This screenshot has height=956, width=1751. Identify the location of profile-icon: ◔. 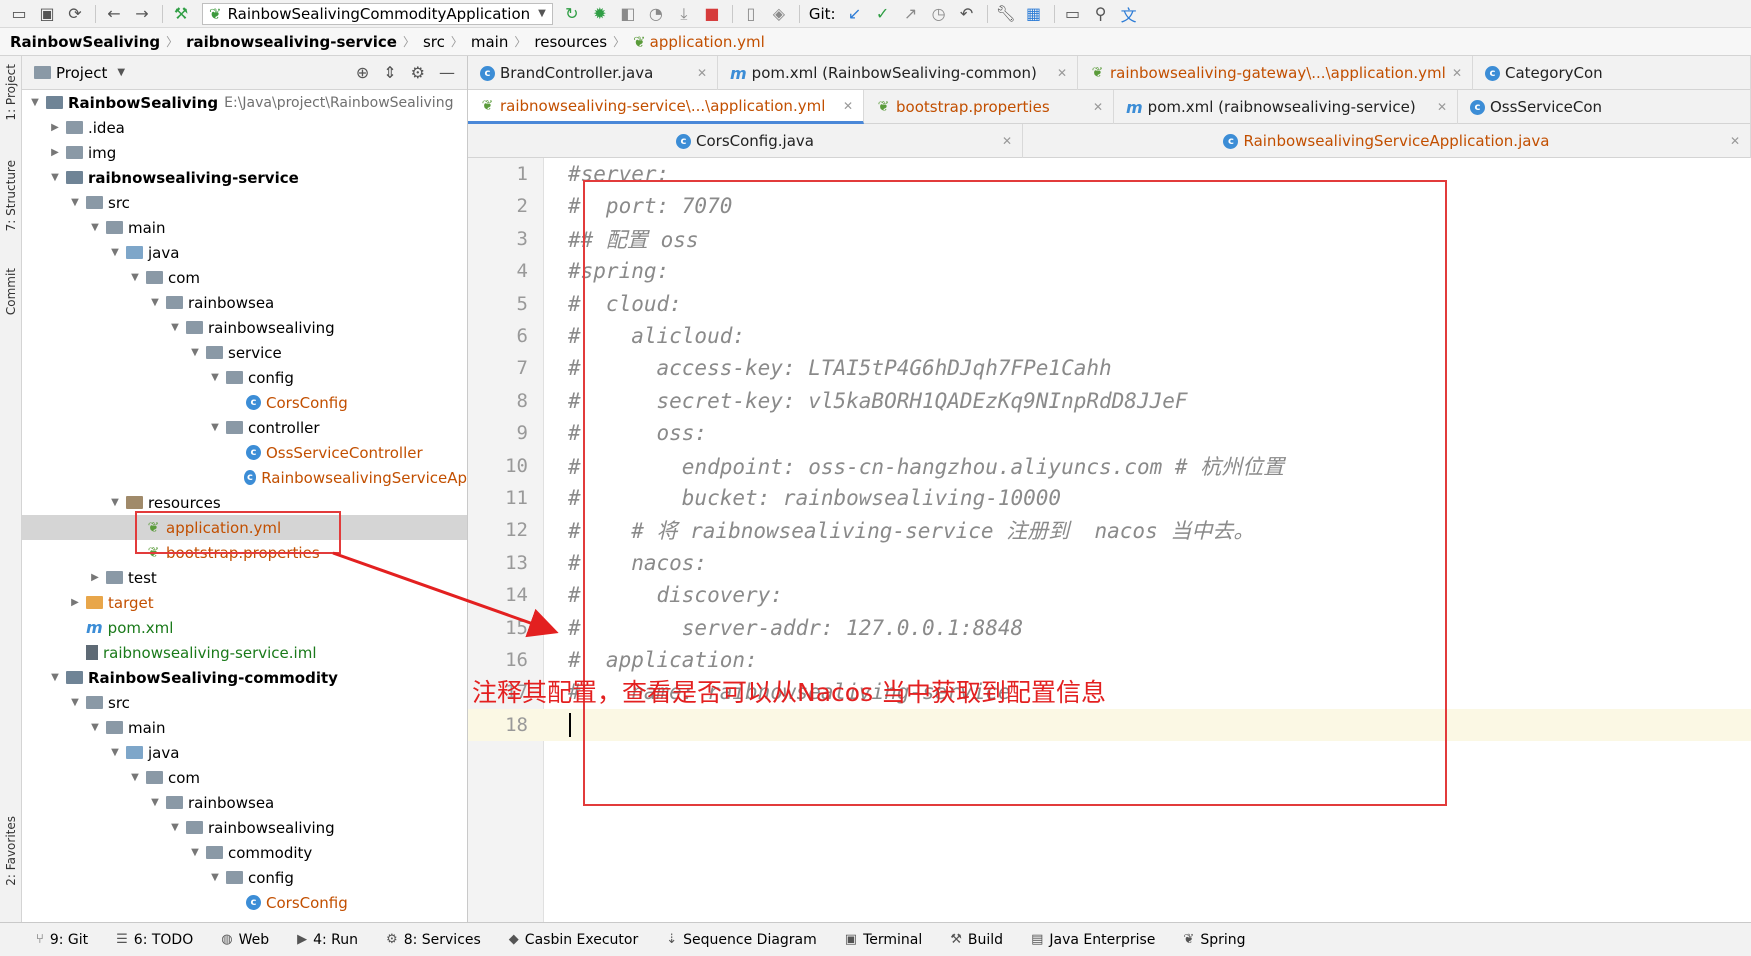
(656, 14).